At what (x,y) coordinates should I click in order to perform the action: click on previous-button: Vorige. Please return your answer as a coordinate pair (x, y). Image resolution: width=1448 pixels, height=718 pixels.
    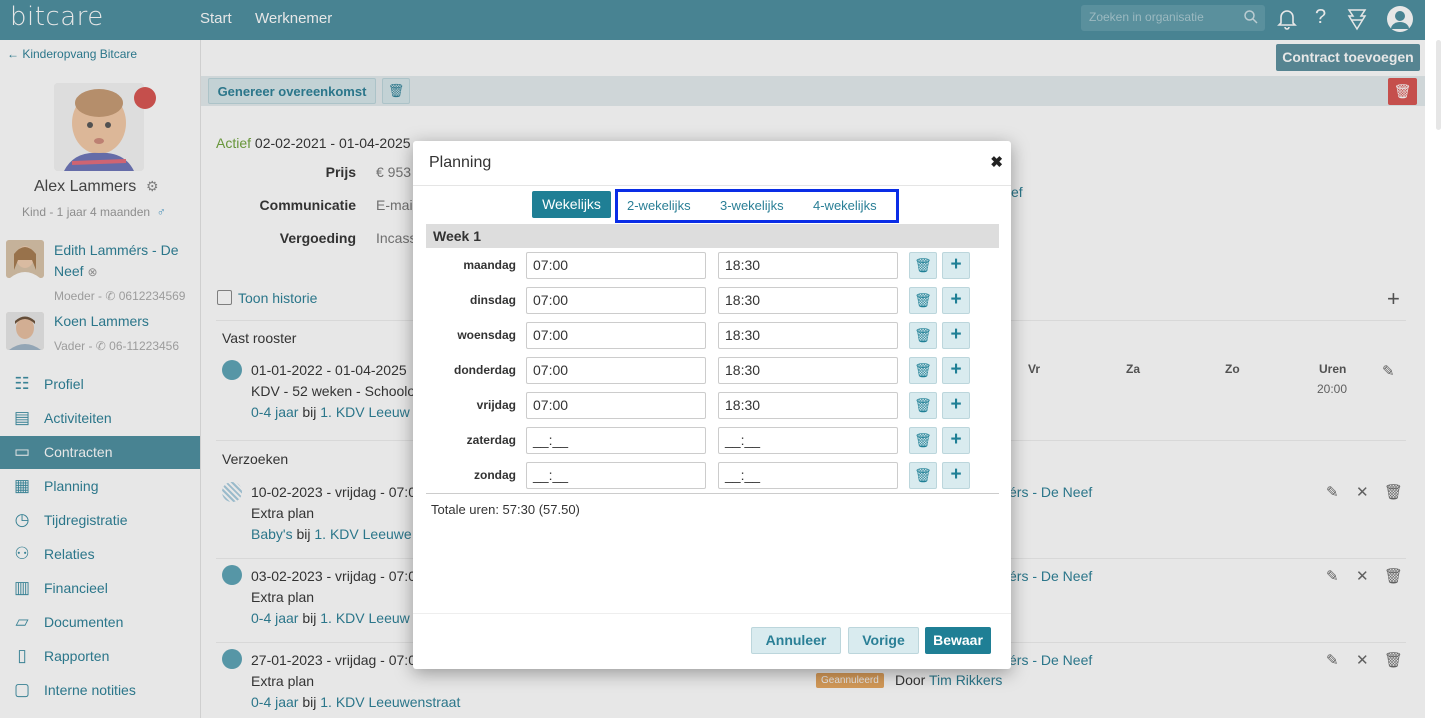
    Looking at the image, I should click on (883, 640).